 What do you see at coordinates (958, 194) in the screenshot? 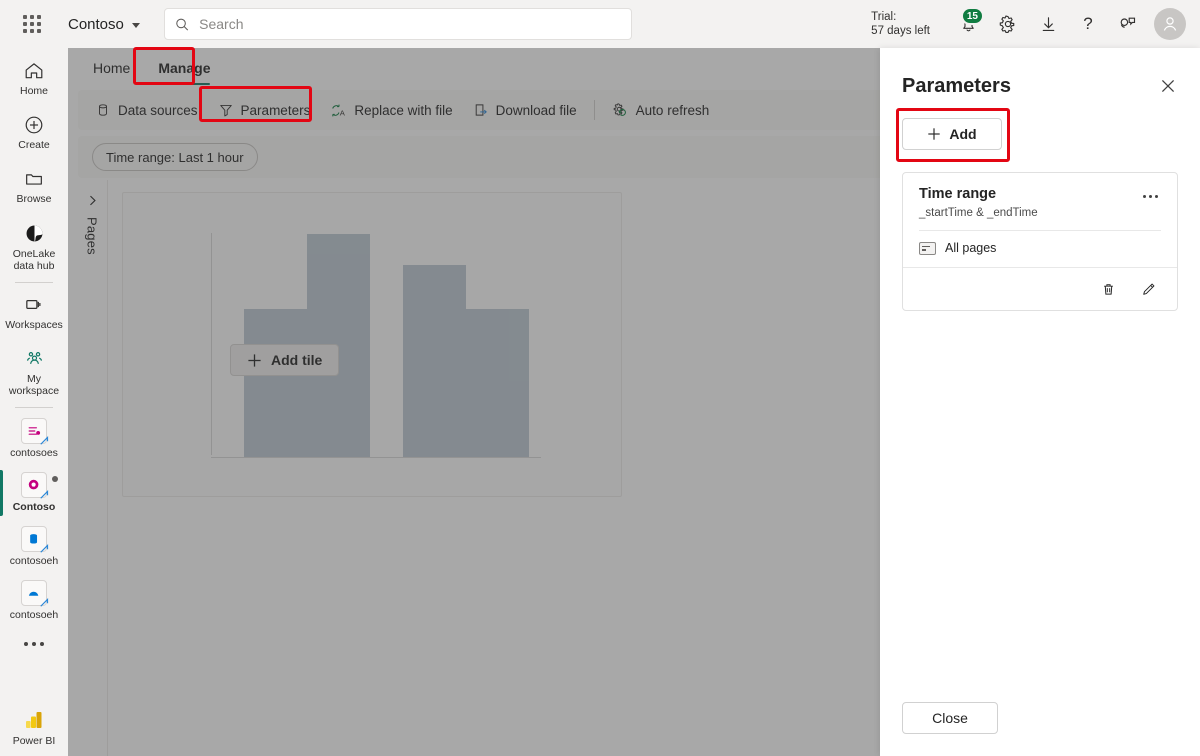
I see `parameter-name: Time range` at bounding box center [958, 194].